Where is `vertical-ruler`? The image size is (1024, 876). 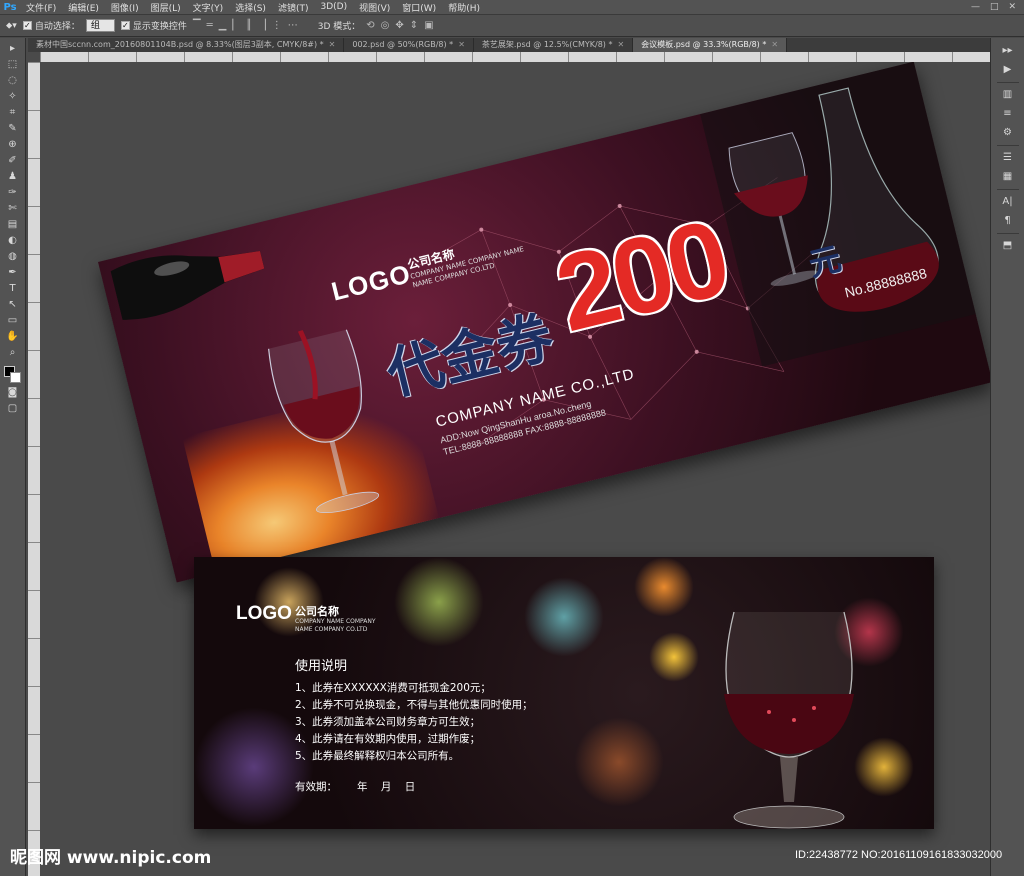 vertical-ruler is located at coordinates (34, 469).